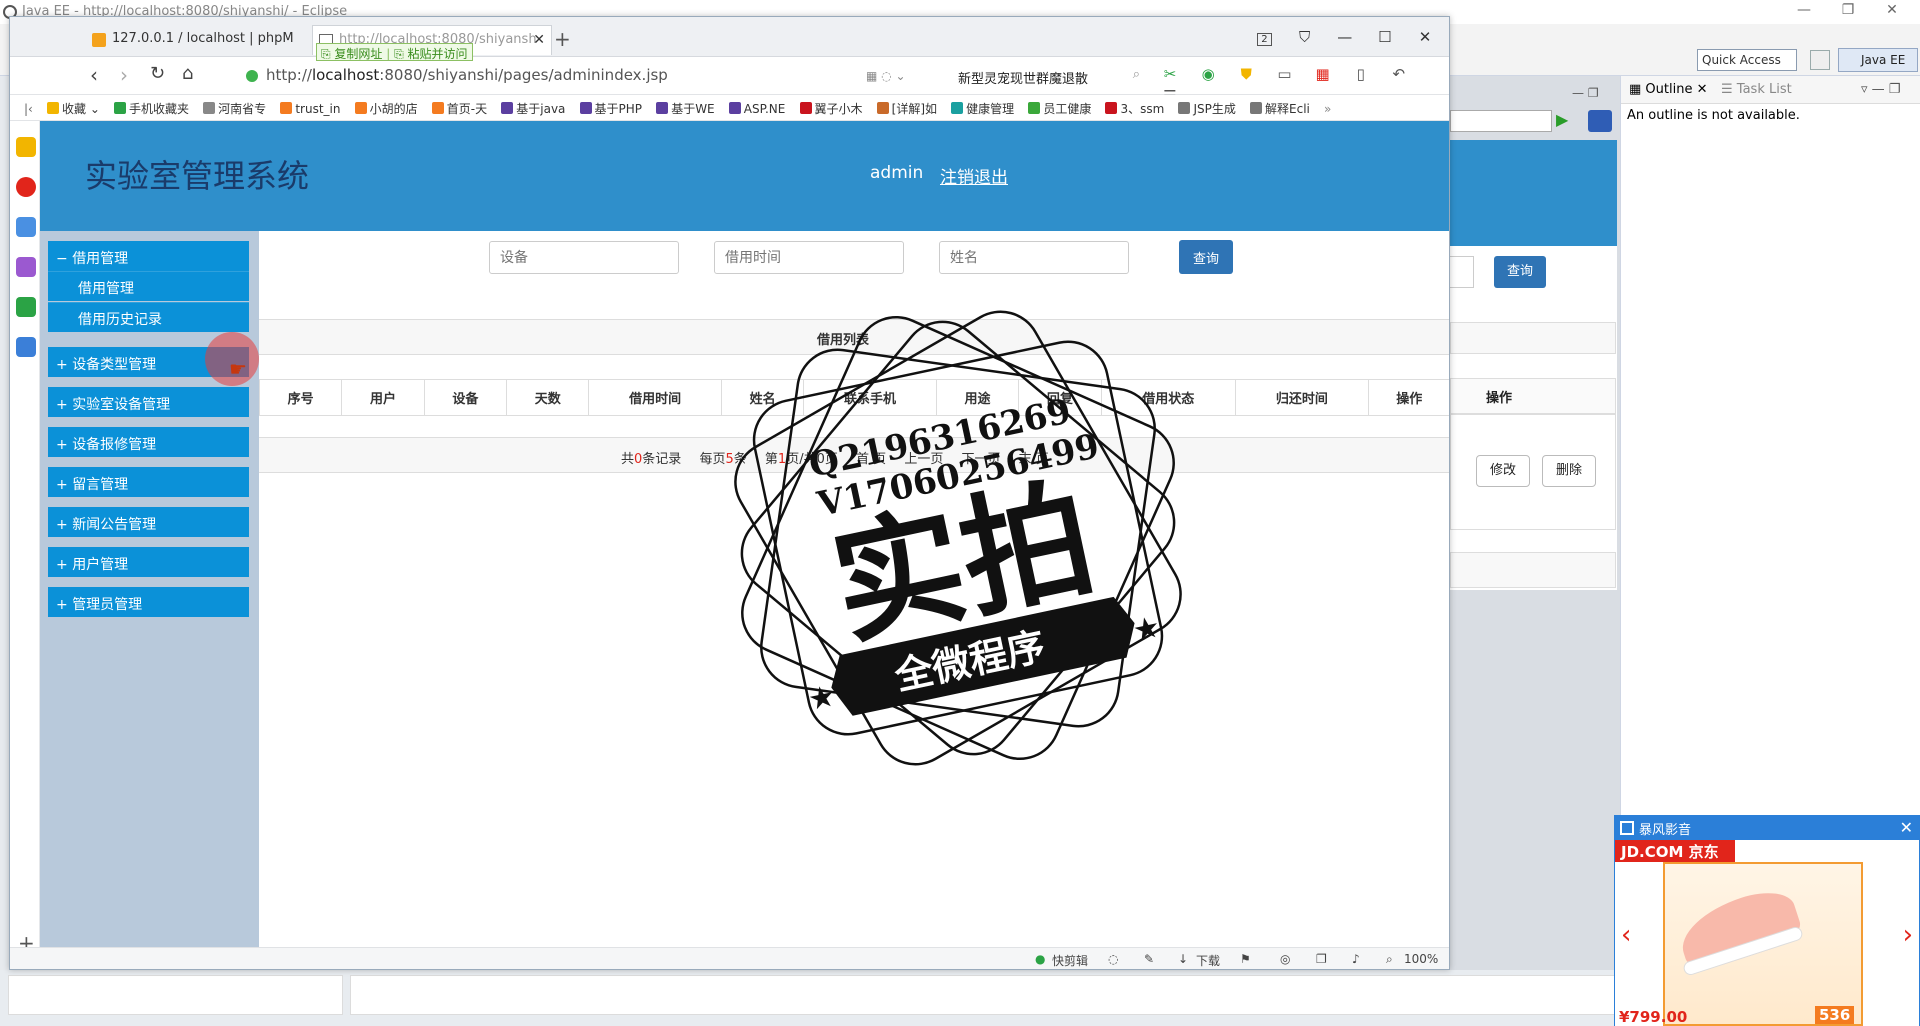  I want to click on ad-body: JD.COM 京东 ‹ › ¥799.00 536, so click(1767, 933).